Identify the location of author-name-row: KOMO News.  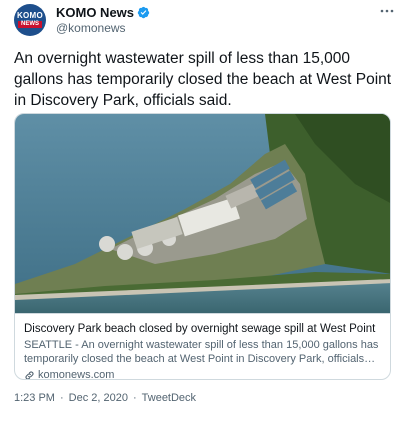
(103, 12).